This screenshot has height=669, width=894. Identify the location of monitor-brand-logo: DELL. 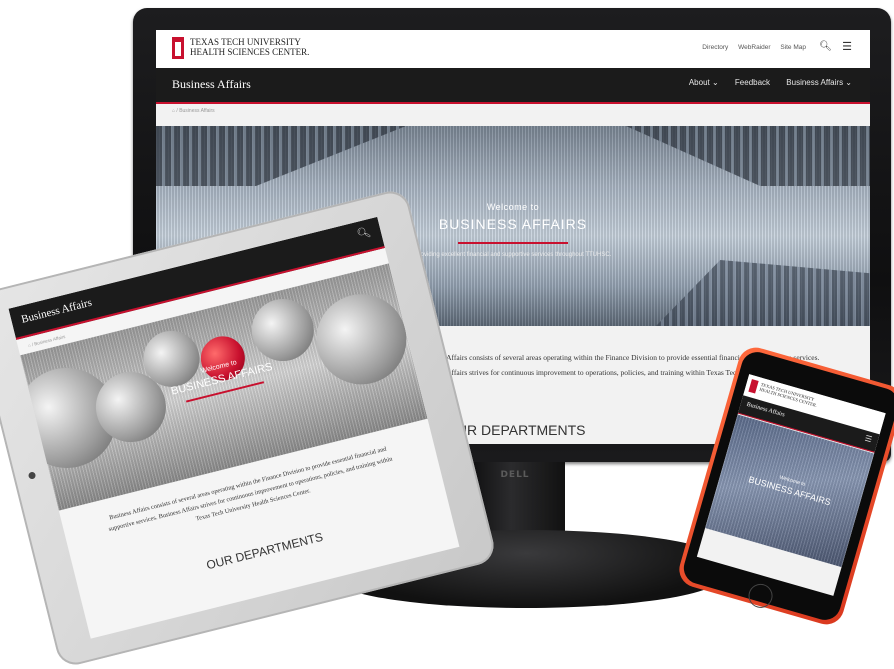
(515, 475).